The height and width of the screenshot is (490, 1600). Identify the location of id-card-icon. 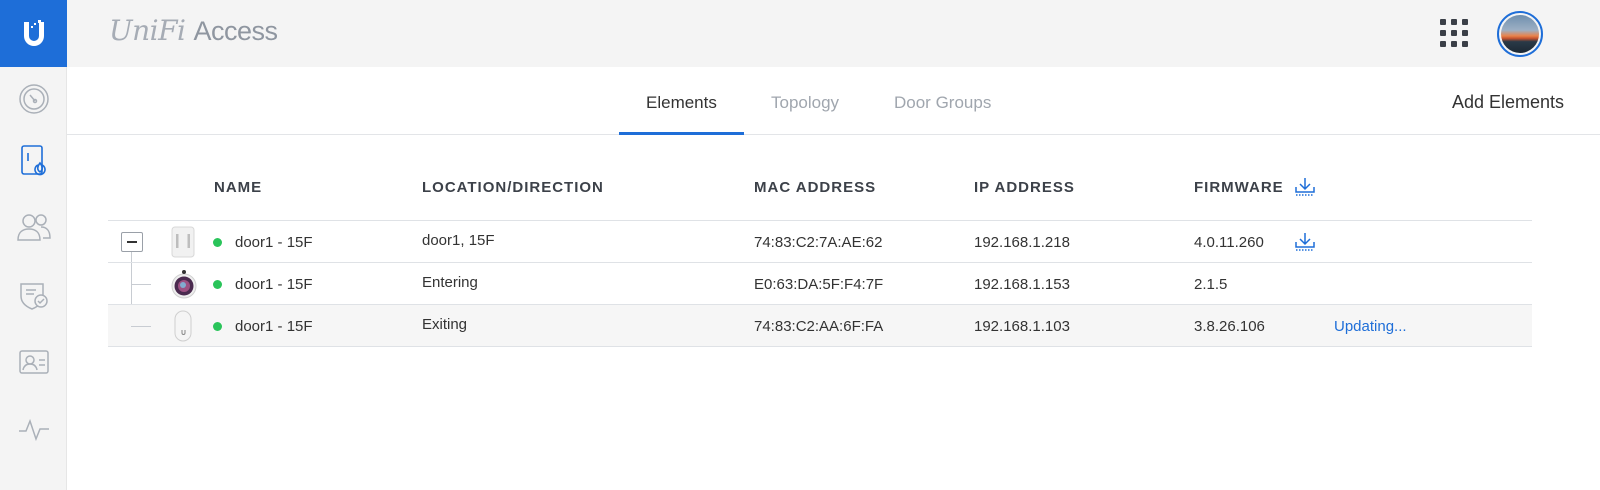
(34, 362).